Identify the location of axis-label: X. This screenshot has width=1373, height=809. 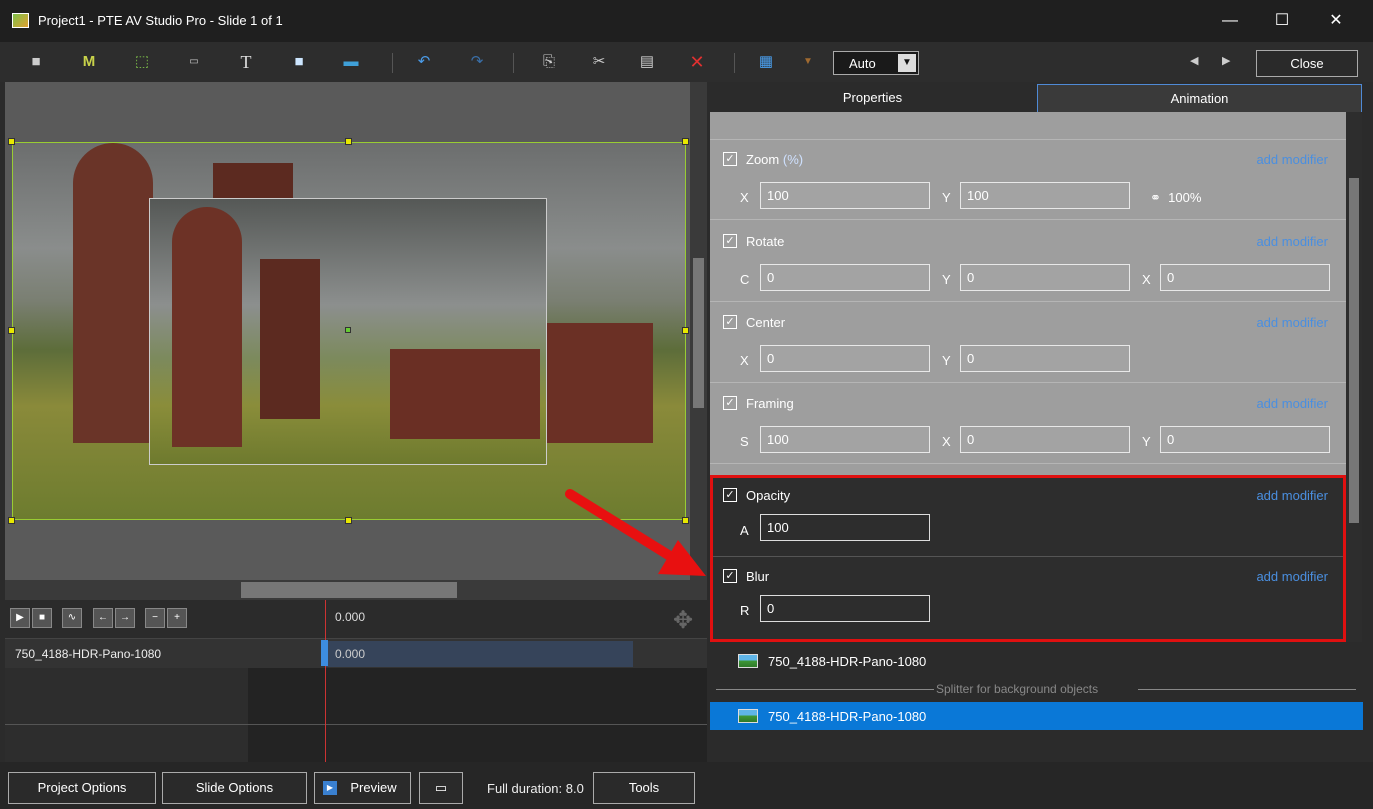
(744, 360).